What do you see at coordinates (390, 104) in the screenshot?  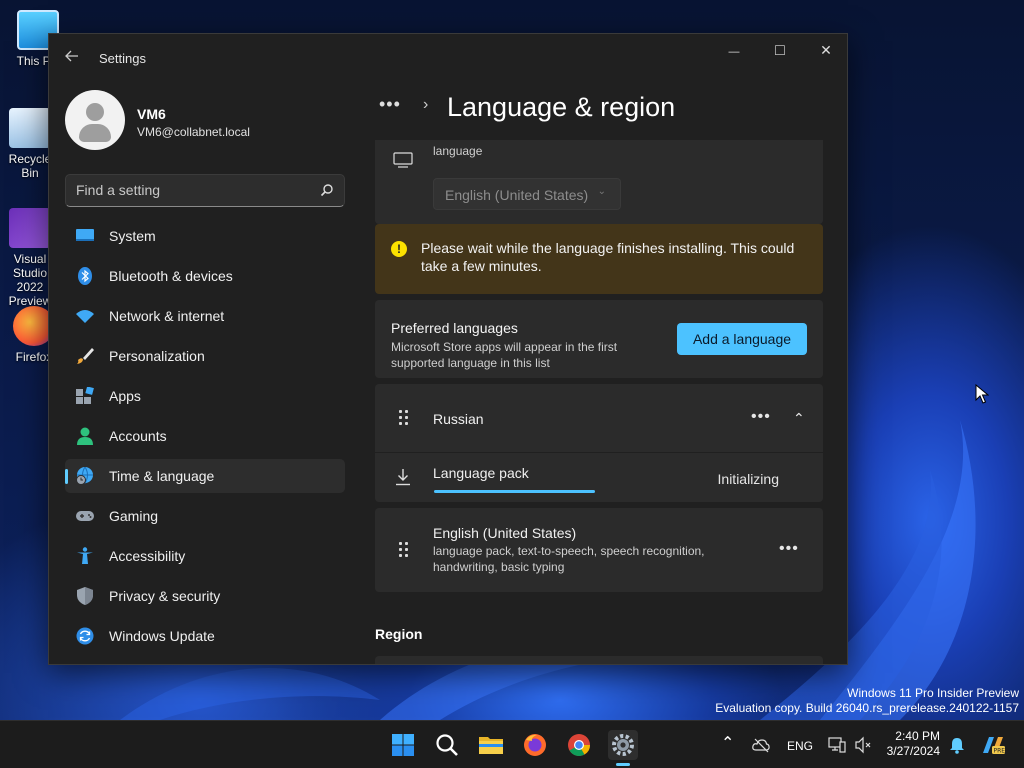 I see `breadcrumb-overflow-button: •••` at bounding box center [390, 104].